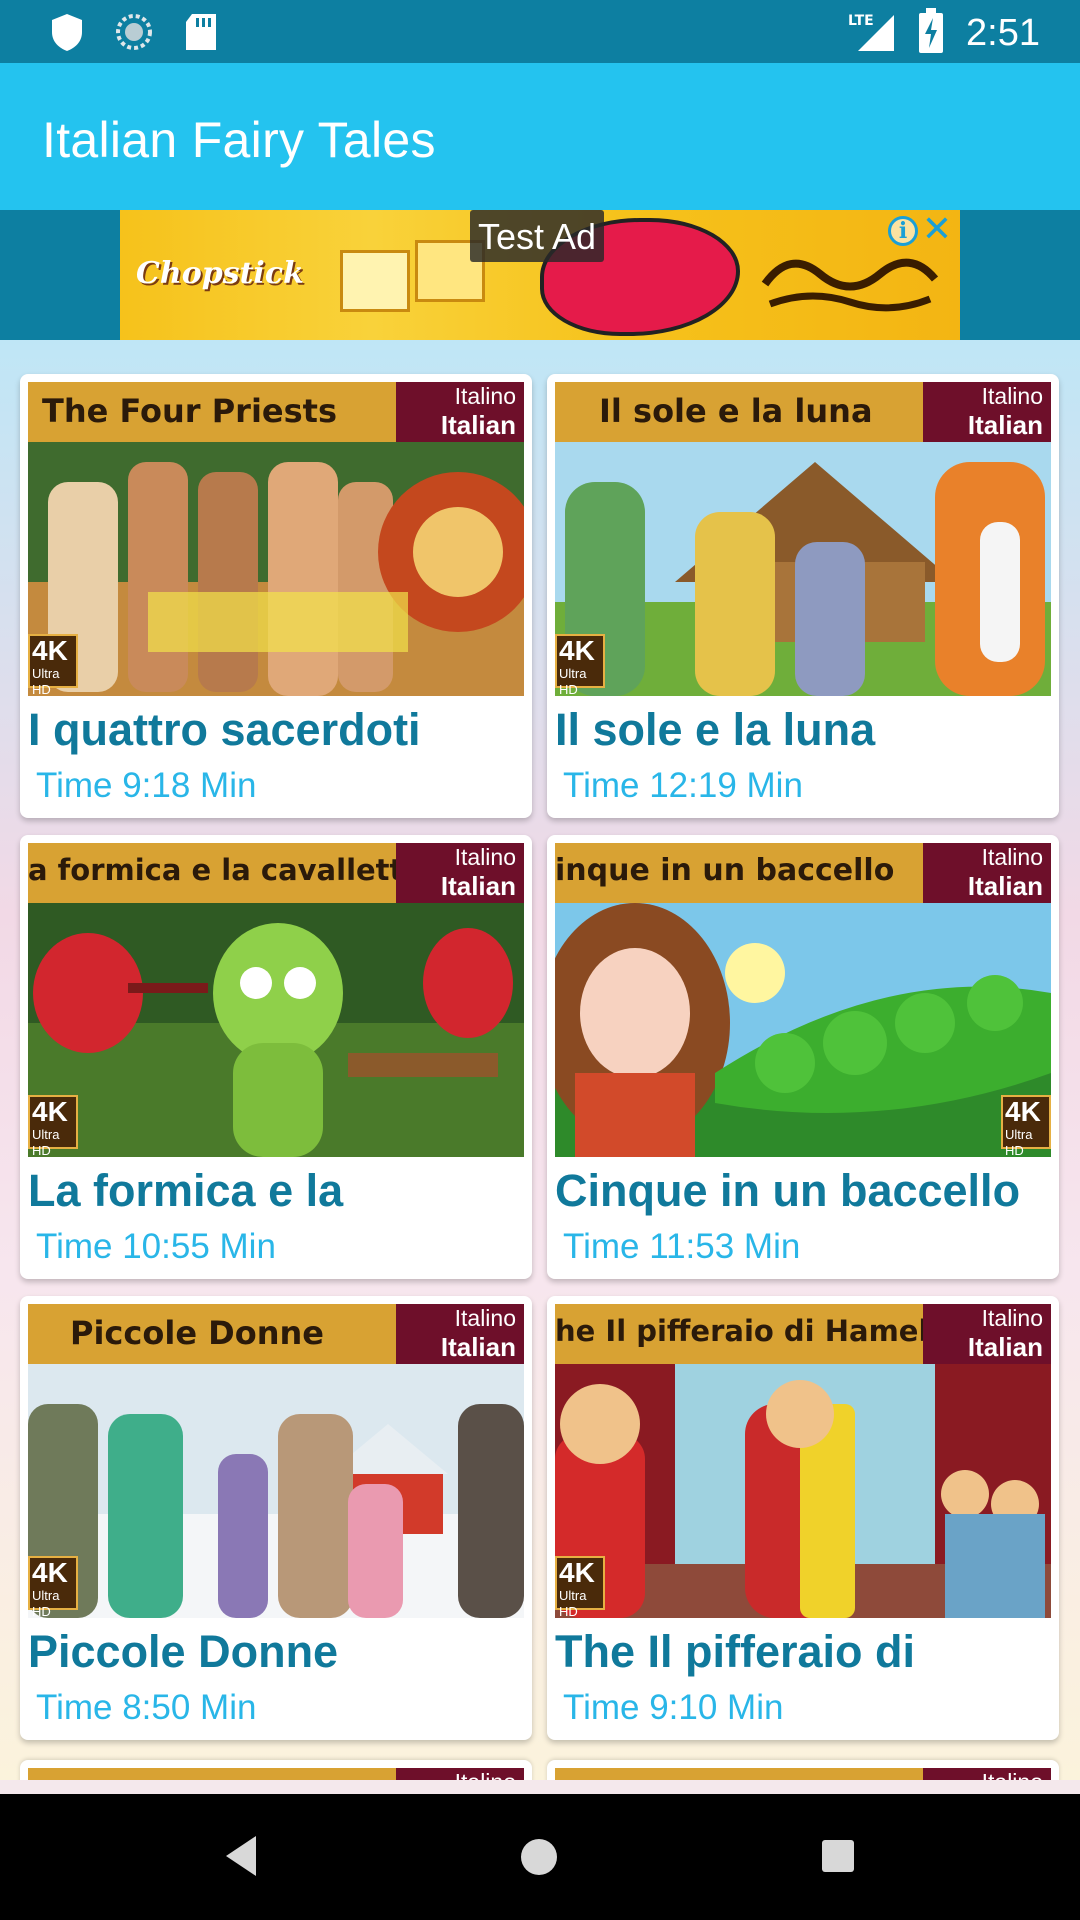 The width and height of the screenshot is (1080, 1920). Describe the element at coordinates (931, 33) in the screenshot. I see `battery-charging-icon` at that location.